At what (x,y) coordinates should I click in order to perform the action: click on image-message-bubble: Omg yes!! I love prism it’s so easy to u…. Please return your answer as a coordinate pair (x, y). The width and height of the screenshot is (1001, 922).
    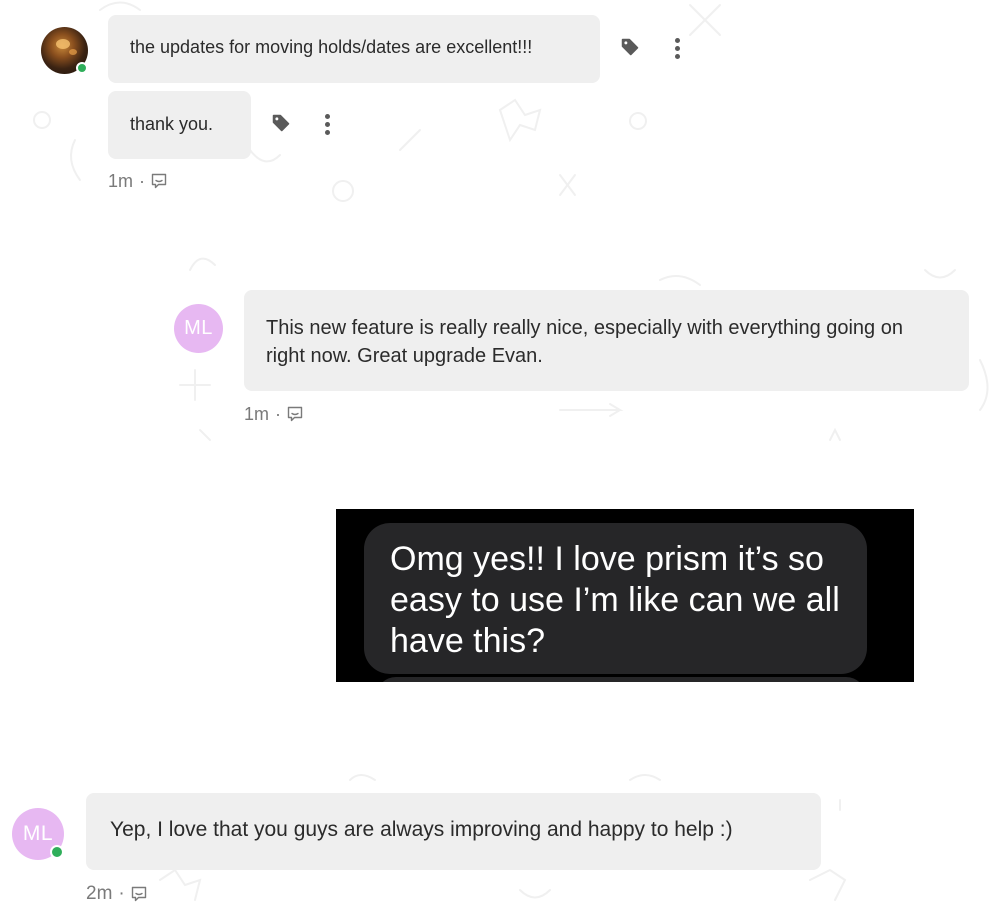
    Looking at the image, I should click on (615, 598).